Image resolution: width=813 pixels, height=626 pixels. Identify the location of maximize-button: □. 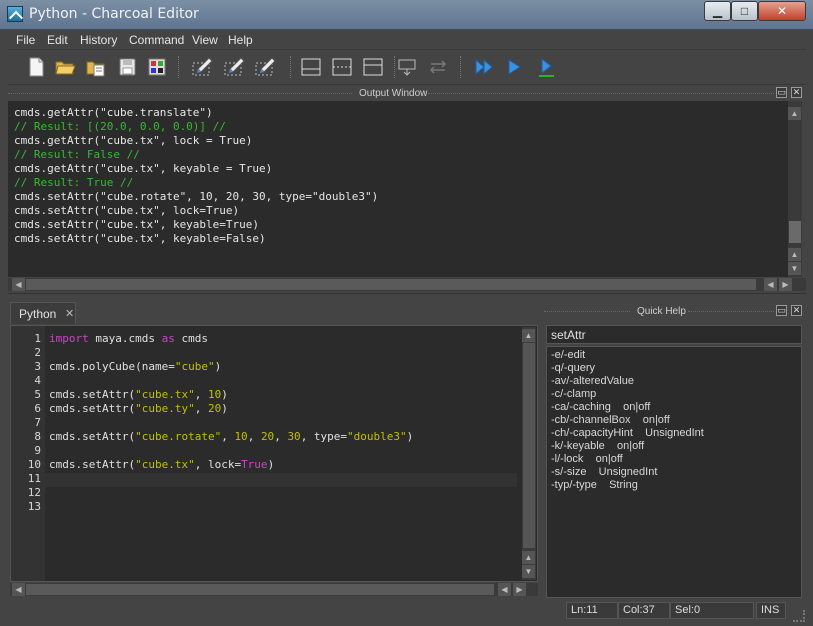
(744, 11).